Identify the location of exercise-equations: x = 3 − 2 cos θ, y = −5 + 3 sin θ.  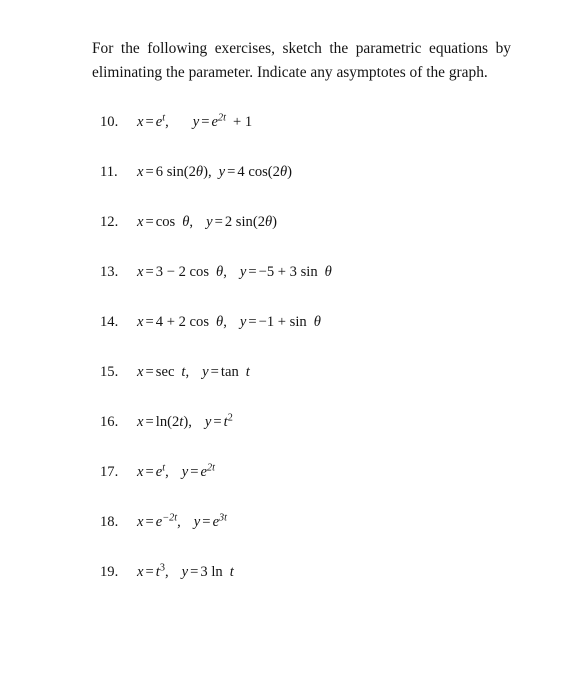
(234, 272).